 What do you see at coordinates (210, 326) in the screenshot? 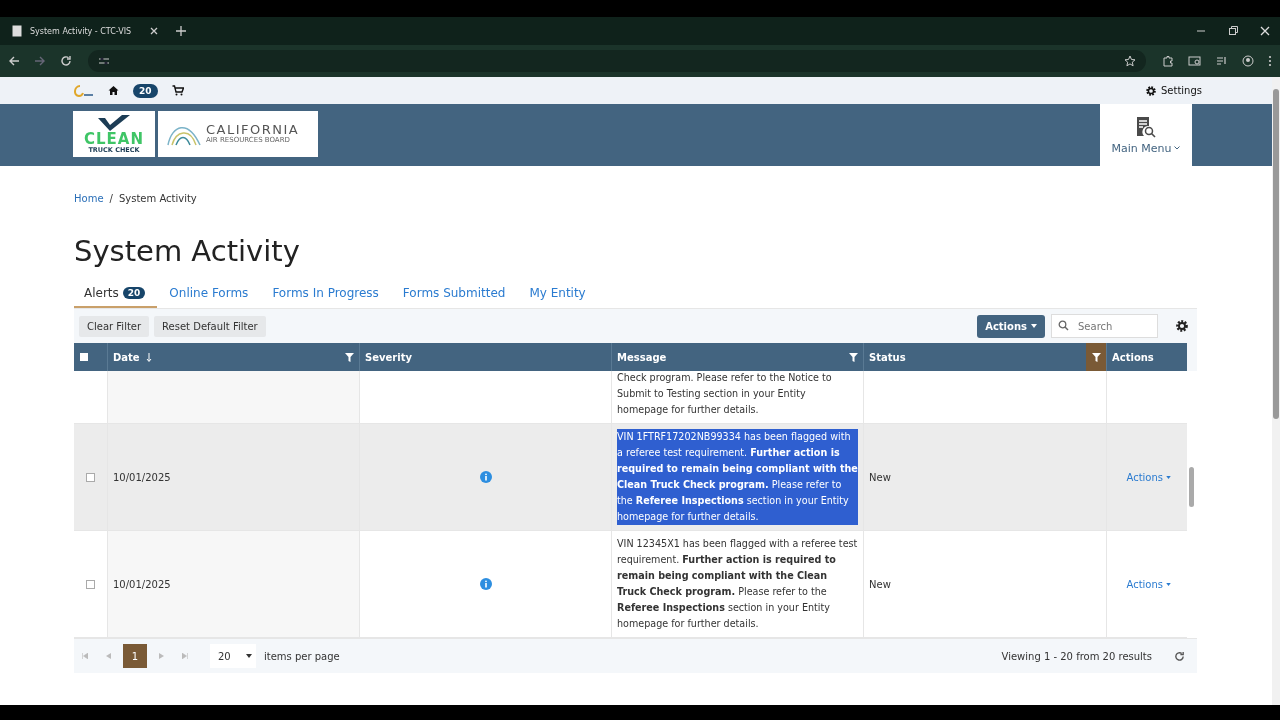
I see `reset-filter-button: Reset Default Filter` at bounding box center [210, 326].